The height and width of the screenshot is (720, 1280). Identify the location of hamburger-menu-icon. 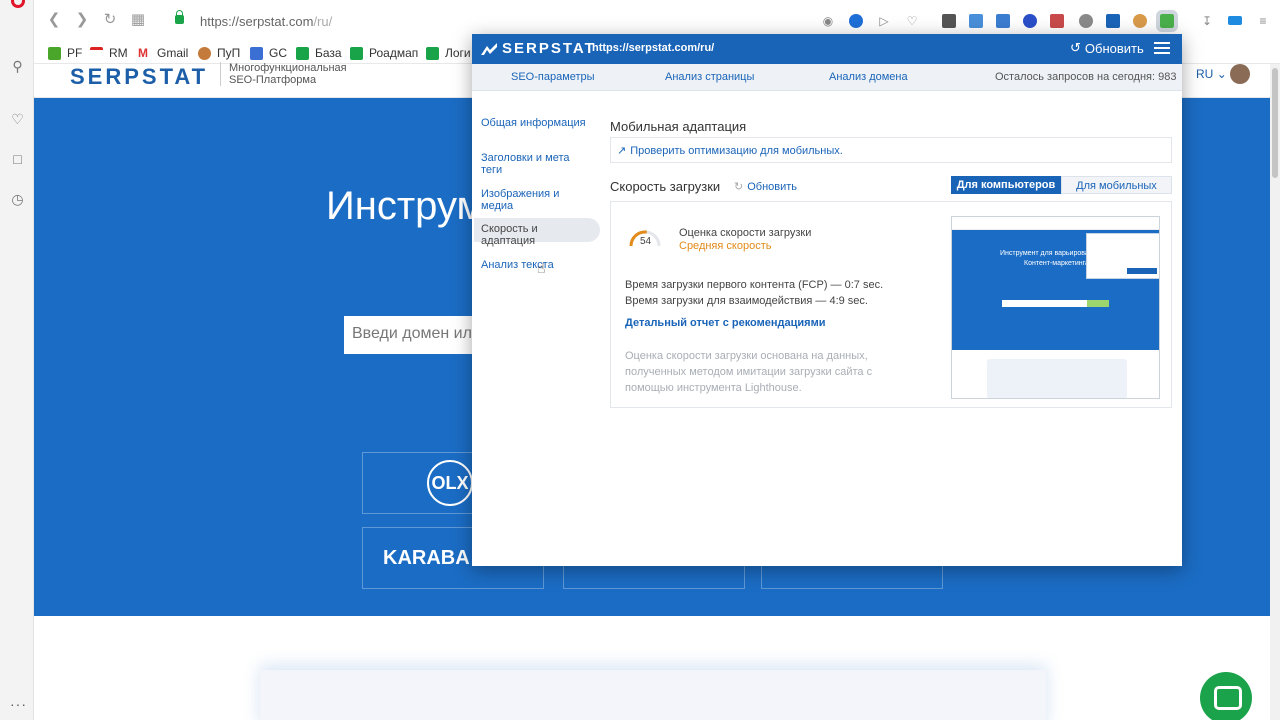
(1162, 48).